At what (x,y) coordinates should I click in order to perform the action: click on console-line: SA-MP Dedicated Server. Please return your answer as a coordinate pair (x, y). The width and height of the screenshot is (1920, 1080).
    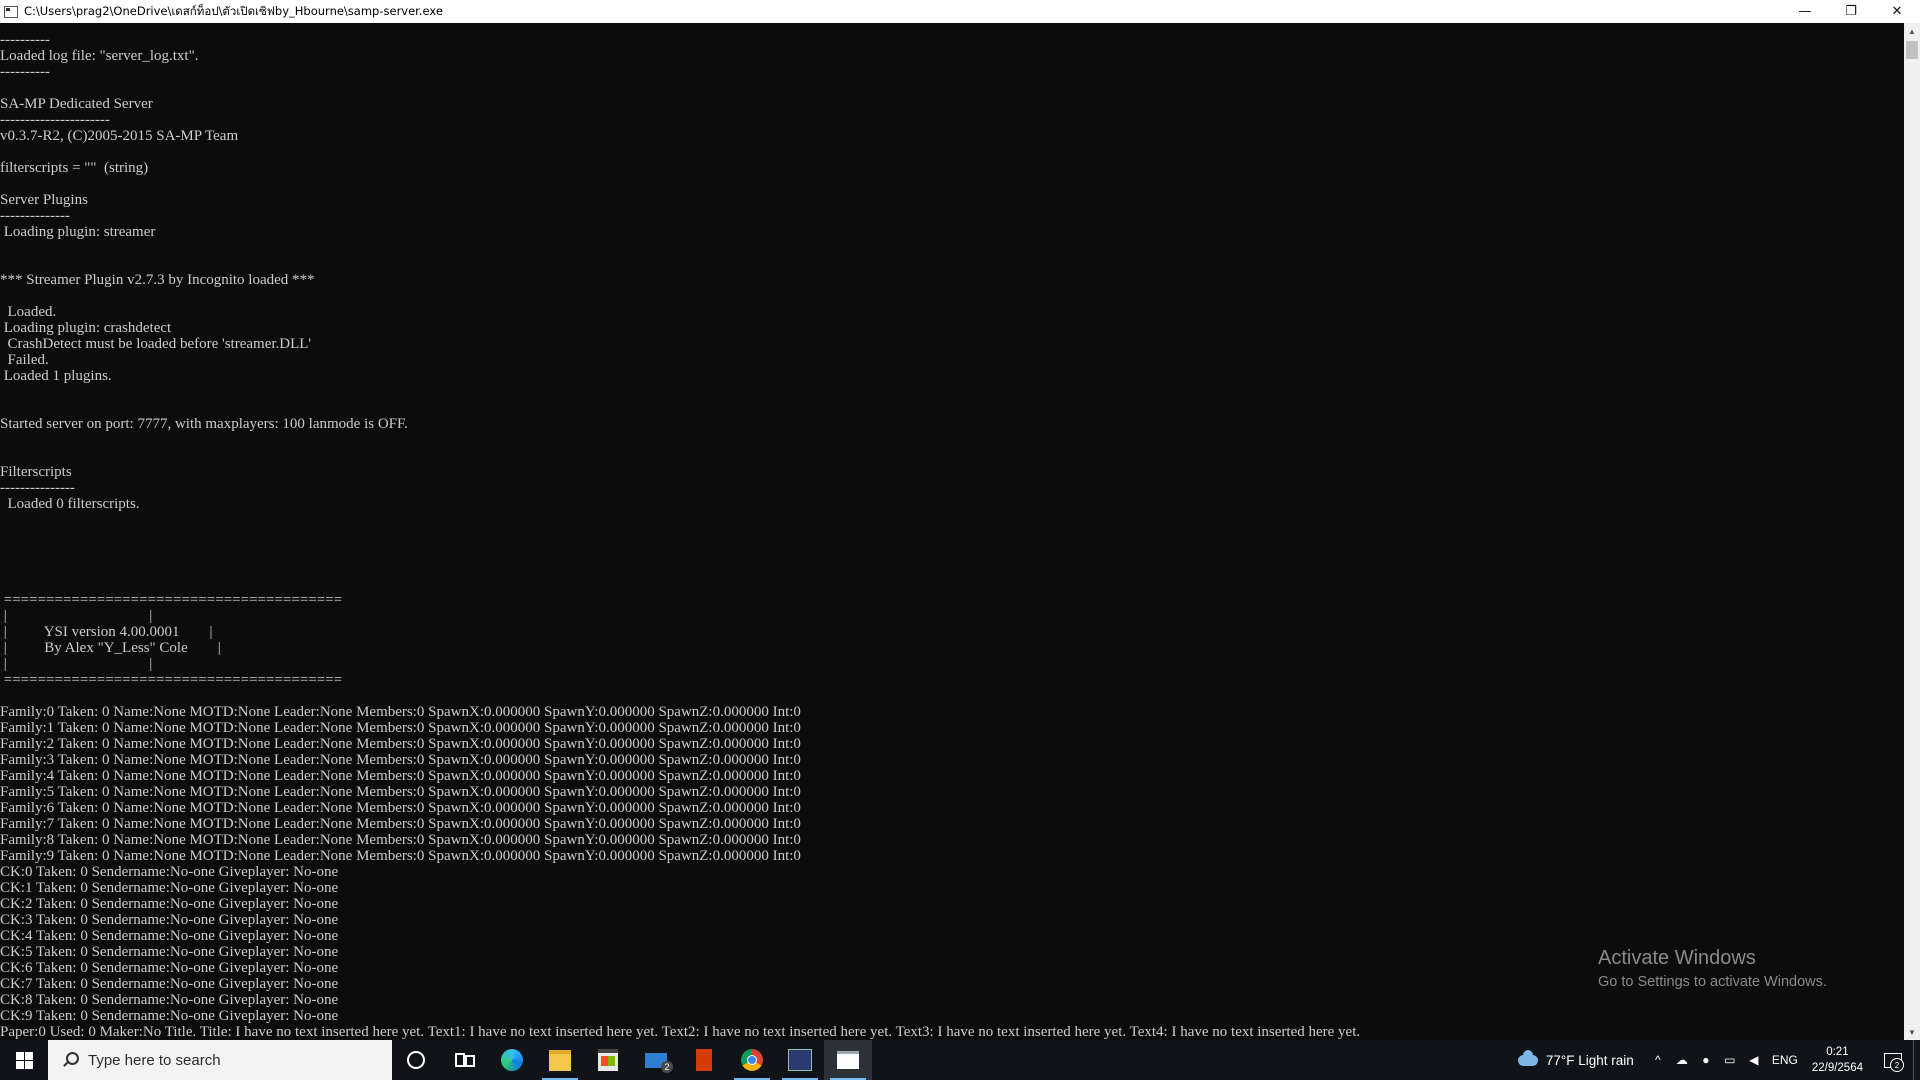
    Looking at the image, I should click on (76, 104).